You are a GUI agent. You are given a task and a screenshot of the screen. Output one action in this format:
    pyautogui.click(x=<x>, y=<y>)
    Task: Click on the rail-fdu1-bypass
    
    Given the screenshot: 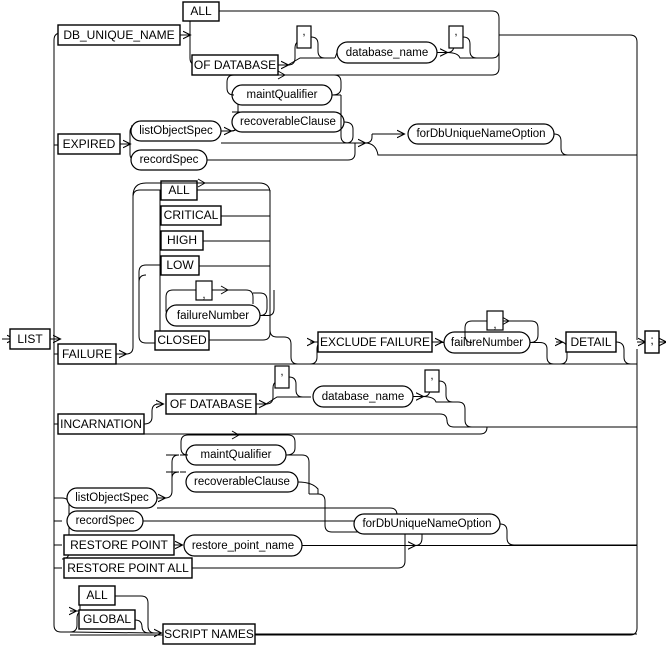 What is the action you would take?
    pyautogui.click(x=500, y=149)
    